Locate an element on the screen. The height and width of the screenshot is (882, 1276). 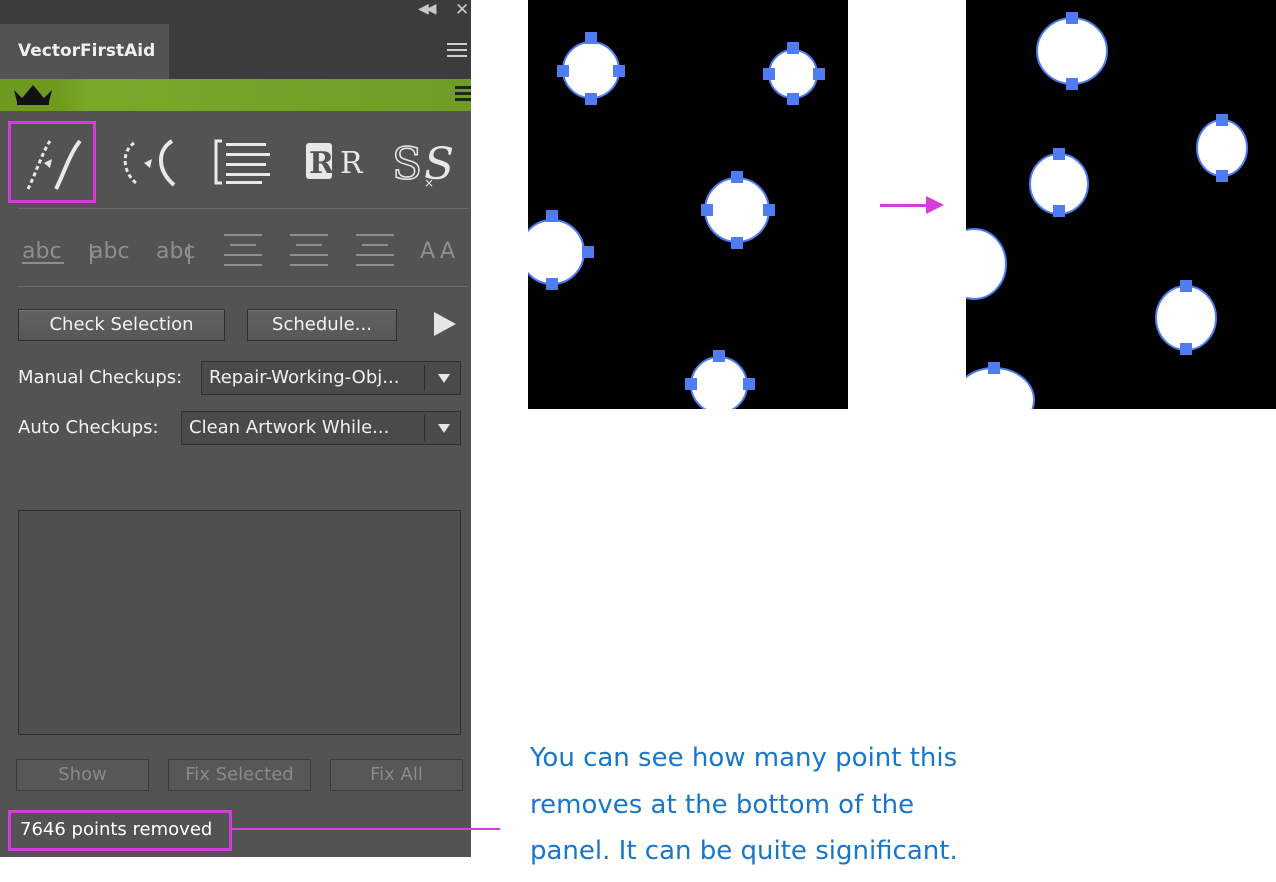
text-scale-icon: AA is located at coordinates (437, 251).